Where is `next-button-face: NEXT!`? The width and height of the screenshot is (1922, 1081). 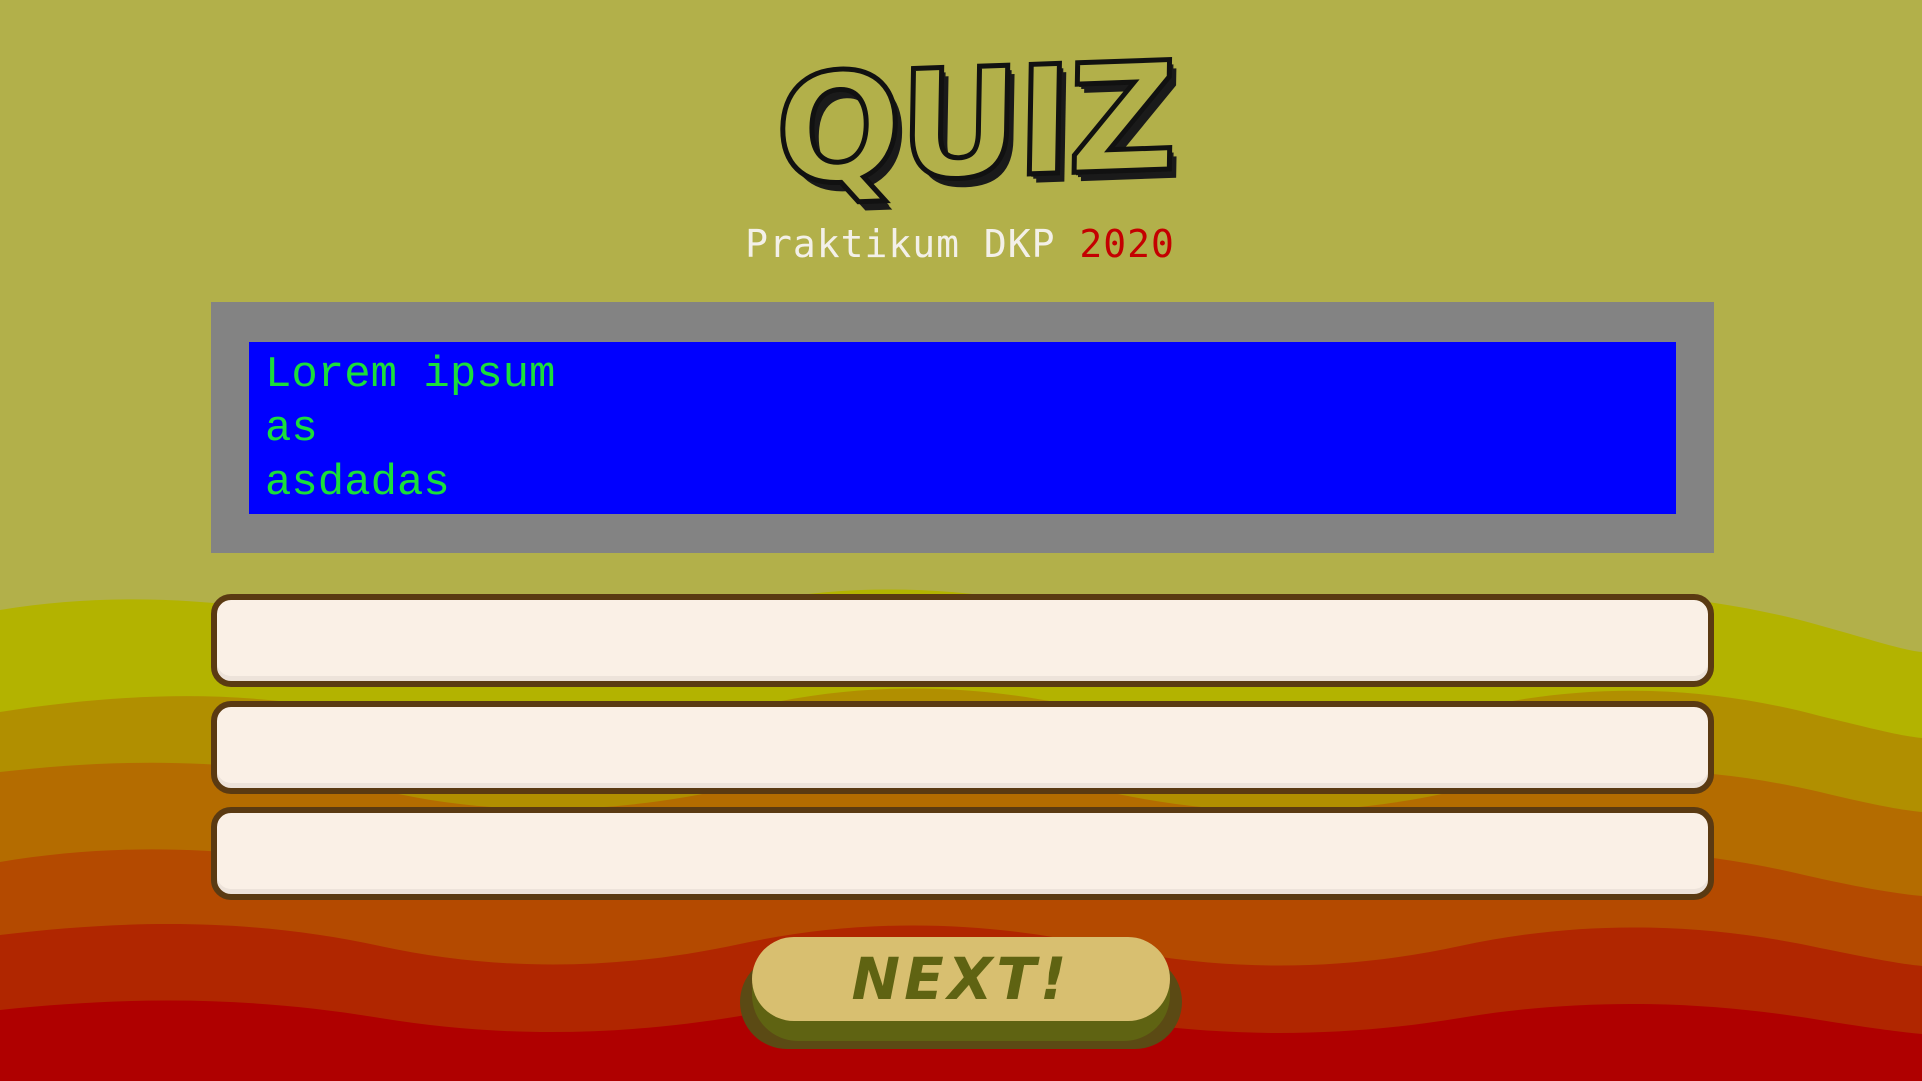 next-button-face: NEXT! is located at coordinates (961, 979).